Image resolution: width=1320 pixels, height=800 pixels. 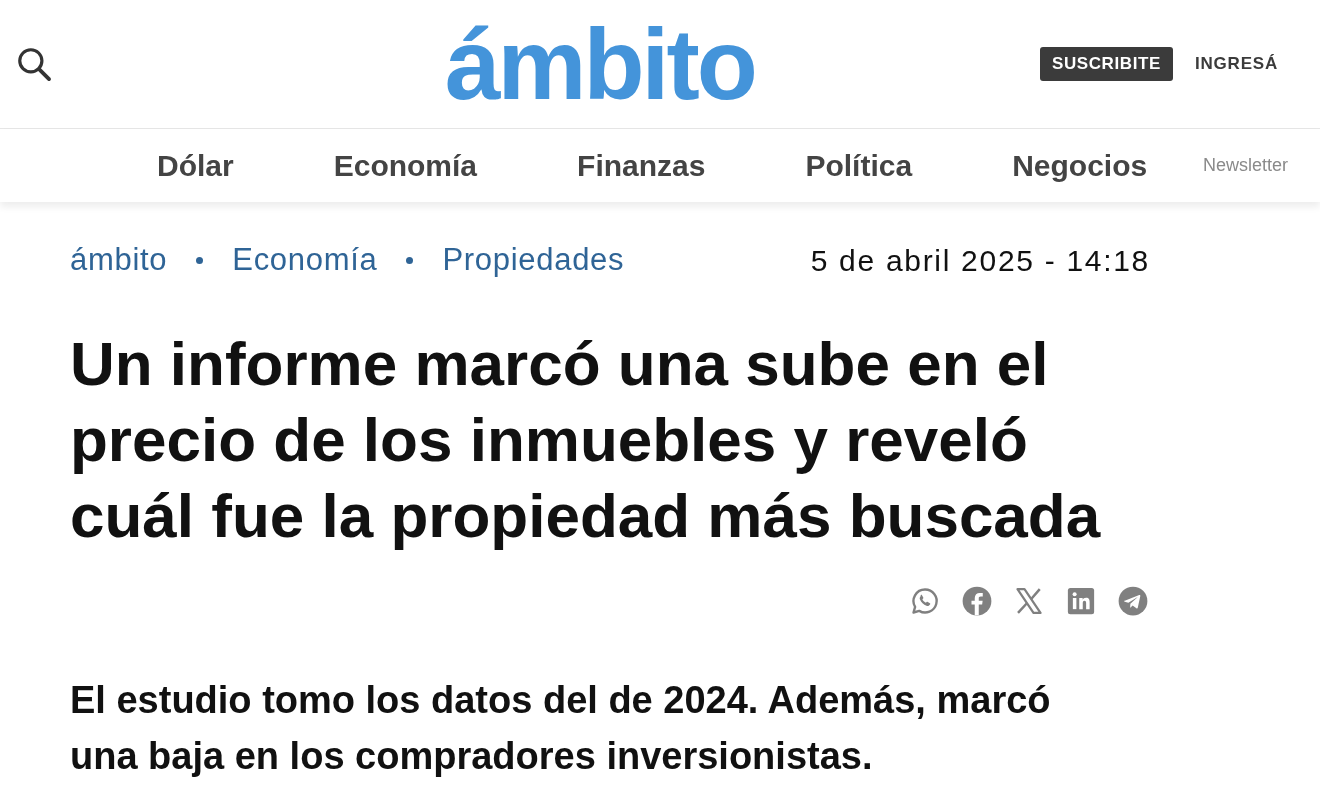 I want to click on linkedin-icon, so click(x=1081, y=601).